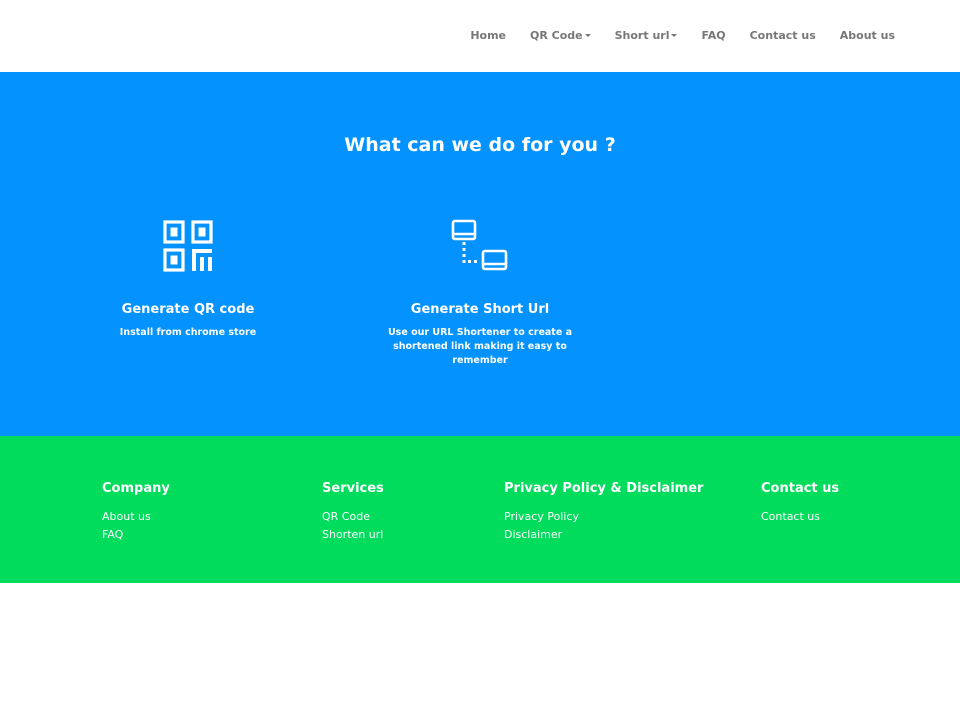 The height and width of the screenshot is (720, 960). Describe the element at coordinates (646, 36) in the screenshot. I see `nav-item-short-url: Short url` at that location.